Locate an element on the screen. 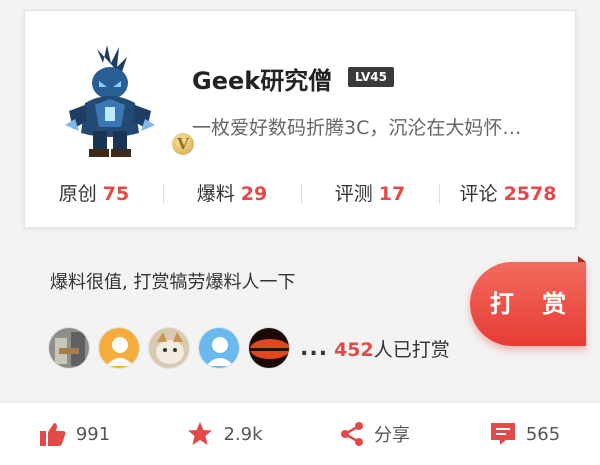 This screenshot has width=600, height=465. stat-label: 评测 is located at coordinates (353, 194).